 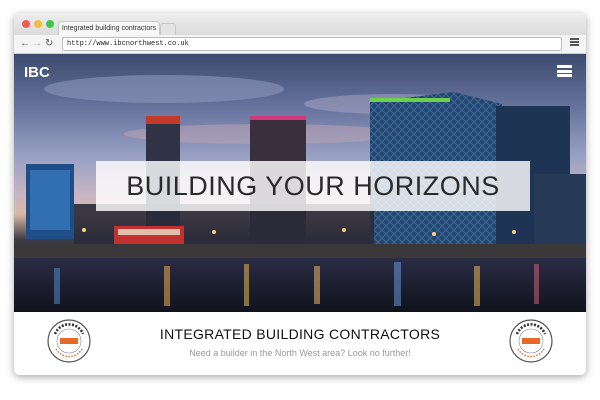 I want to click on headline-banner: BUILDING YOUR HORIZONS, so click(x=313, y=186).